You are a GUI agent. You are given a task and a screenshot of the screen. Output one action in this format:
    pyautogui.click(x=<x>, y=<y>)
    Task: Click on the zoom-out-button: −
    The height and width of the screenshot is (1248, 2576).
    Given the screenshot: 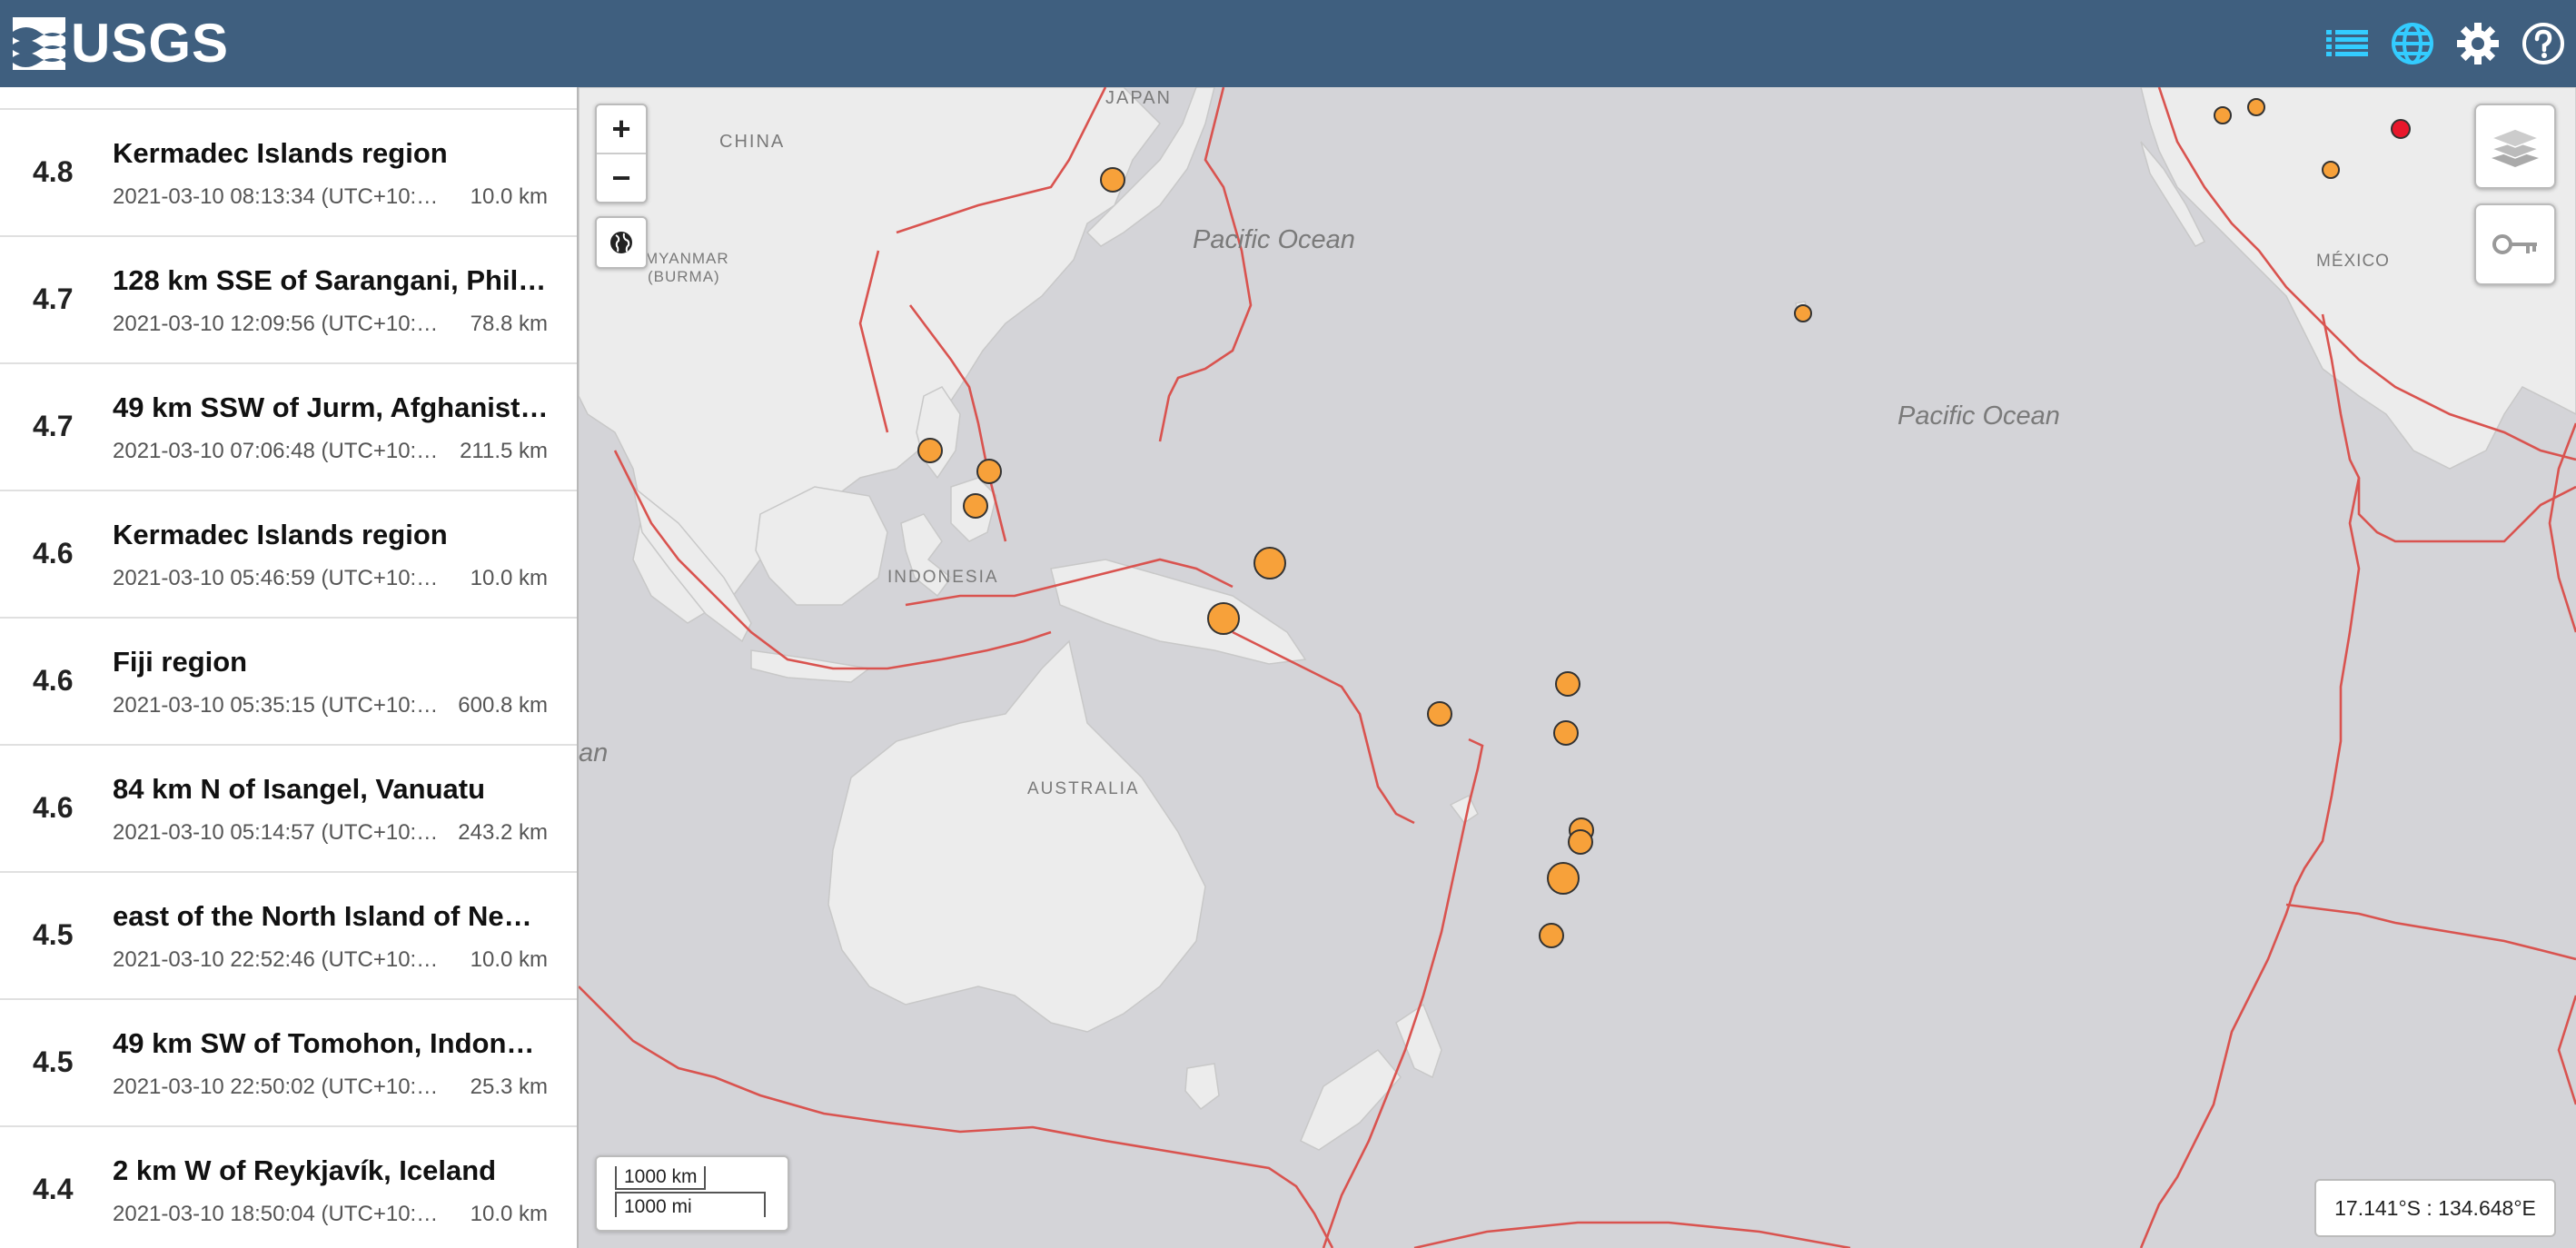 What is the action you would take?
    pyautogui.click(x=621, y=178)
    